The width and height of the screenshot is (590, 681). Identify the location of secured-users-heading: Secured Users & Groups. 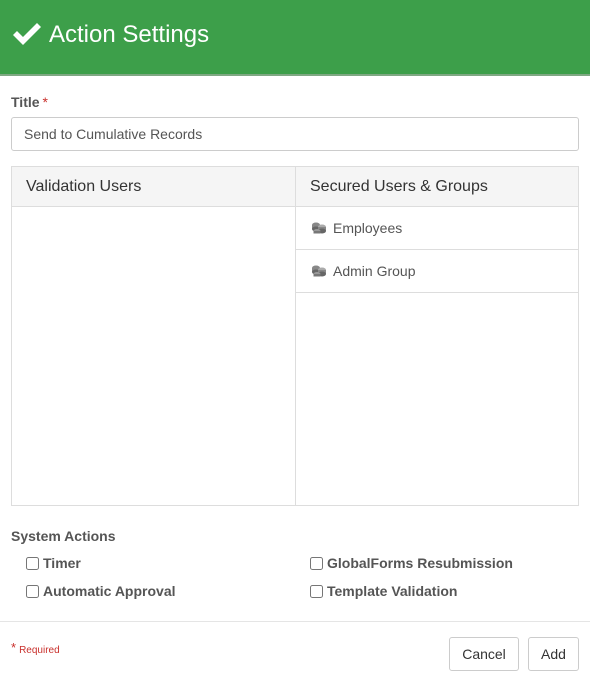
(437, 187).